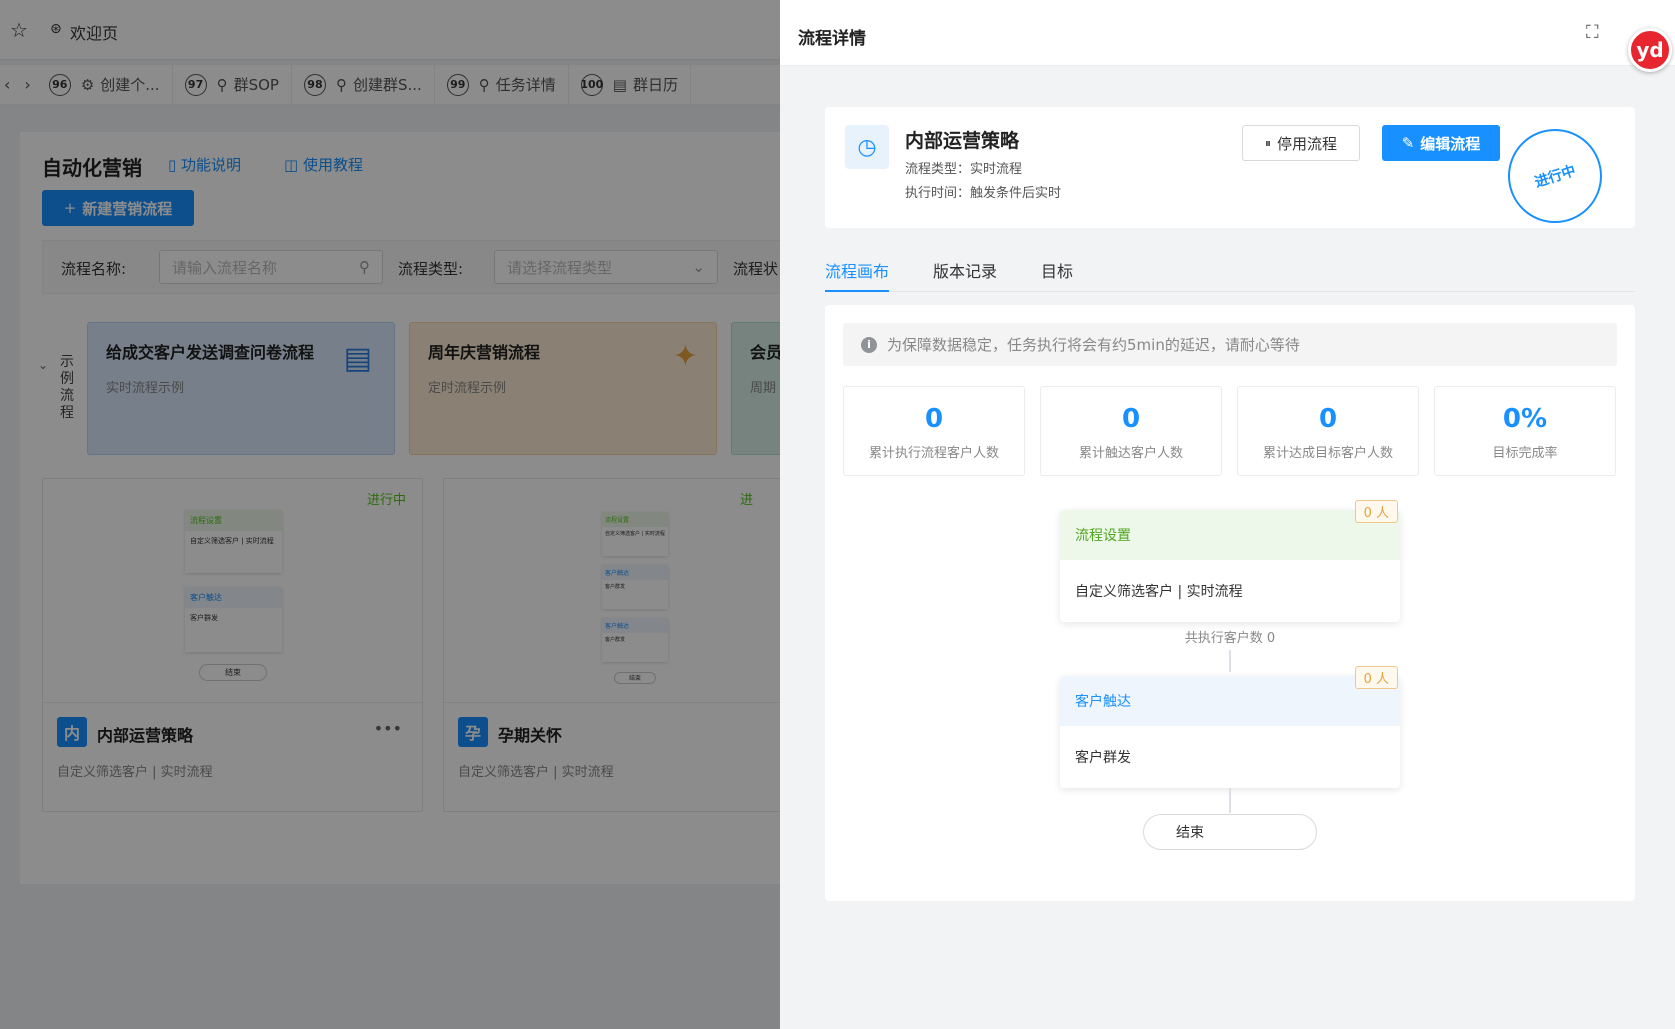 This screenshot has height=1029, width=1675. What do you see at coordinates (1230, 832) in the screenshot?
I see `end-node: 结束` at bounding box center [1230, 832].